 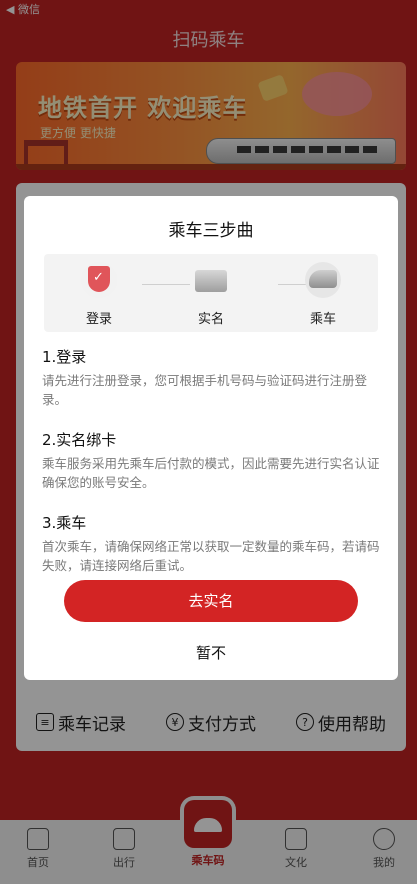 I want to click on step-real-name: 实名, so click(x=211, y=294).